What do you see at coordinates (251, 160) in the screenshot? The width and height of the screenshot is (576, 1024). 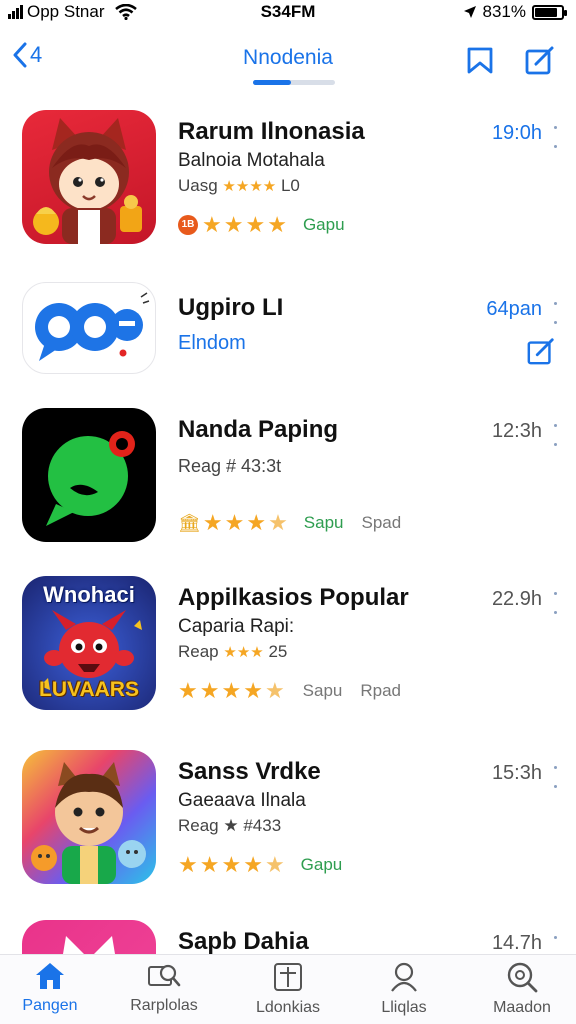 I see `app-subtitle: Balnoia Motahala` at bounding box center [251, 160].